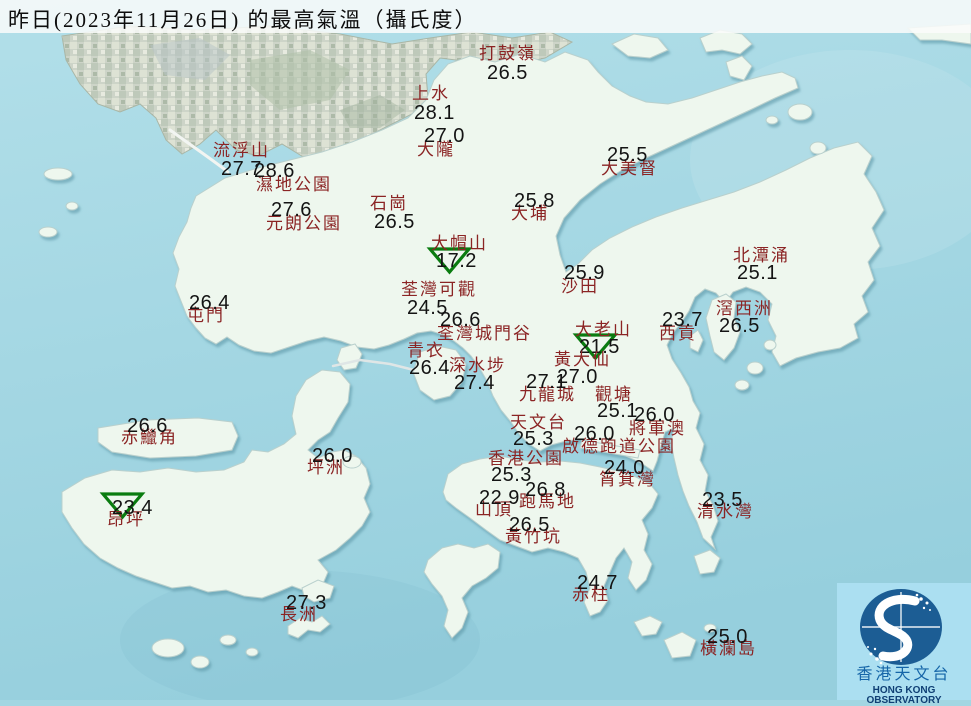 The image size is (971, 706). Describe the element at coordinates (507, 53) in the screenshot. I see `station-name-label: 打鼓嶺` at that location.